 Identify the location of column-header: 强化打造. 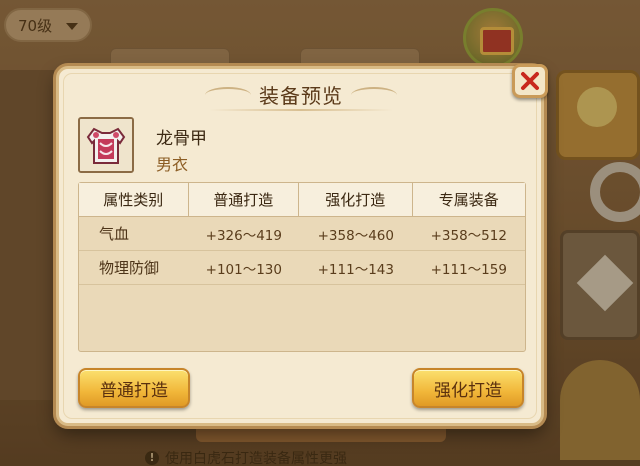
(356, 199).